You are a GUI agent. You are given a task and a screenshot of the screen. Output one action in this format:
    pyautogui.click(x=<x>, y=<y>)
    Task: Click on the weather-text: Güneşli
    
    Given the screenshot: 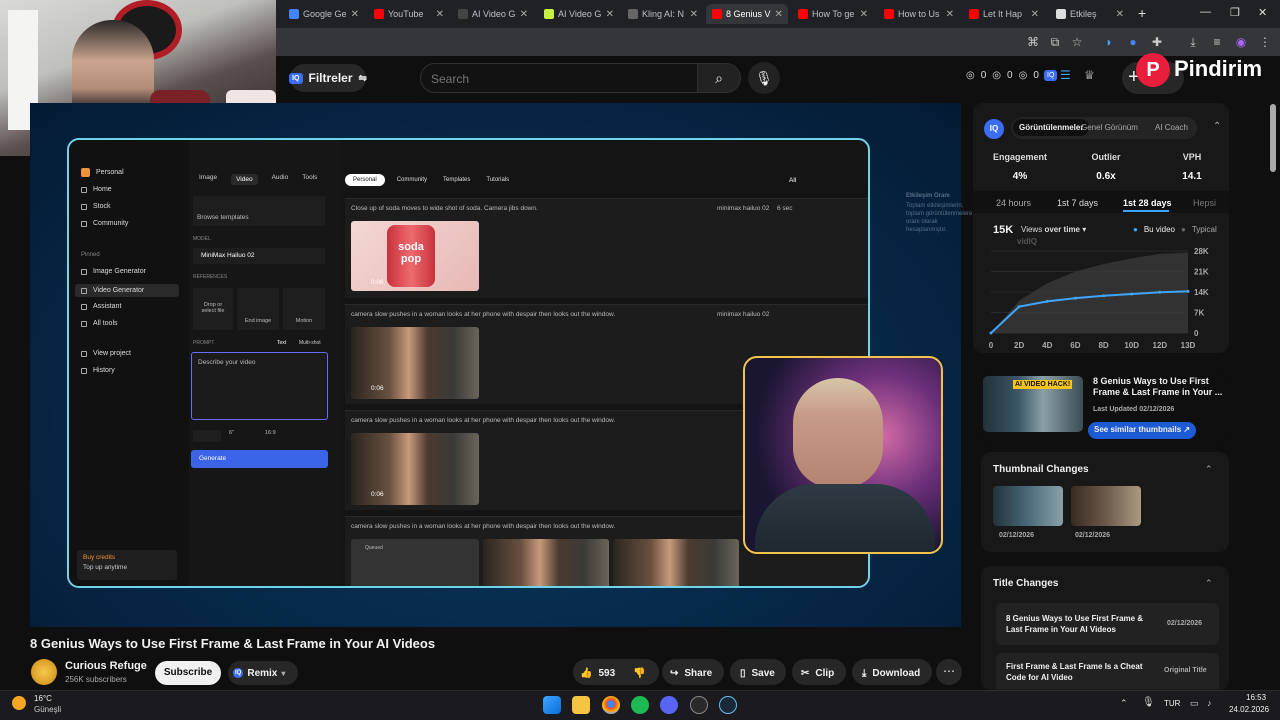 What is the action you would take?
    pyautogui.click(x=47, y=709)
    